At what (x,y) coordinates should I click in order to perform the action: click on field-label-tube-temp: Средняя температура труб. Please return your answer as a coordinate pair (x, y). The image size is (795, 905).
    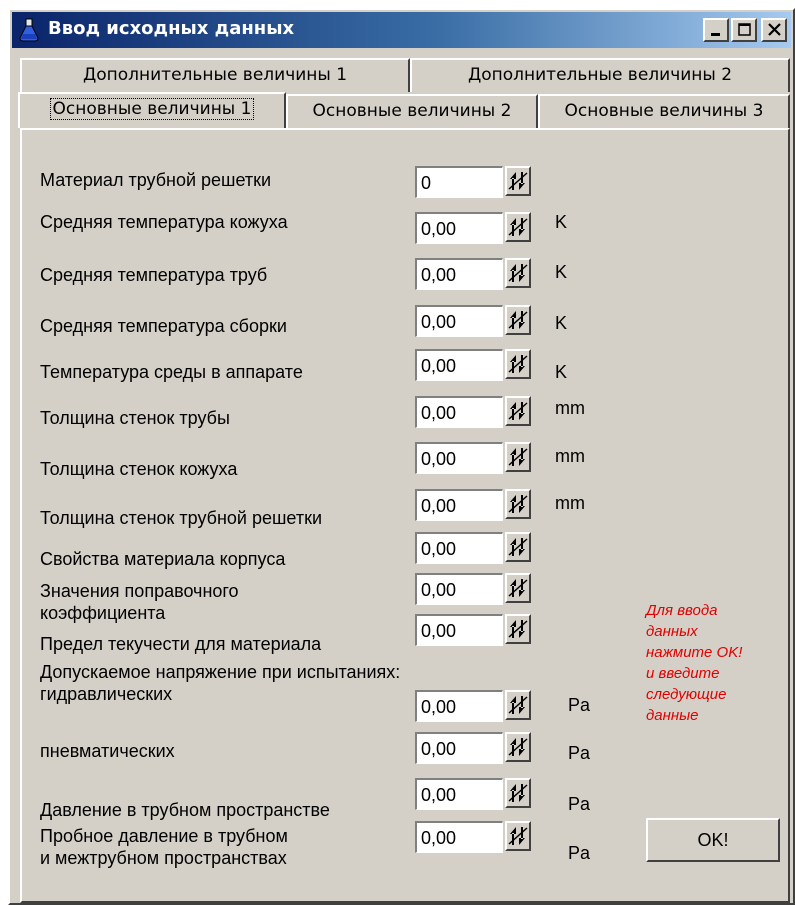
    Looking at the image, I should click on (154, 275).